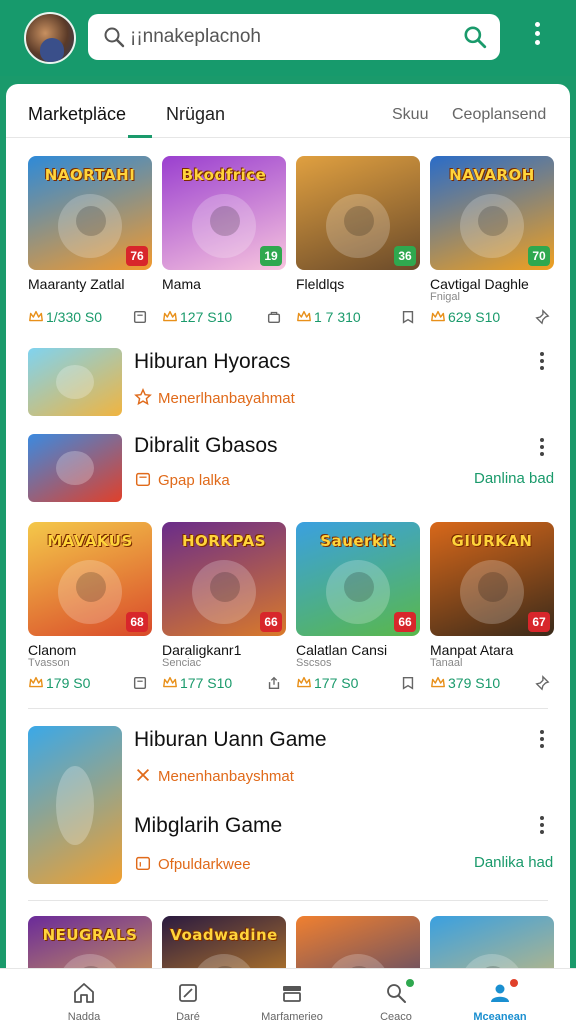 This screenshot has width=576, height=1024. Describe the element at coordinates (223, 541) in the screenshot. I see `game-logo-text: HORKPAS` at that location.